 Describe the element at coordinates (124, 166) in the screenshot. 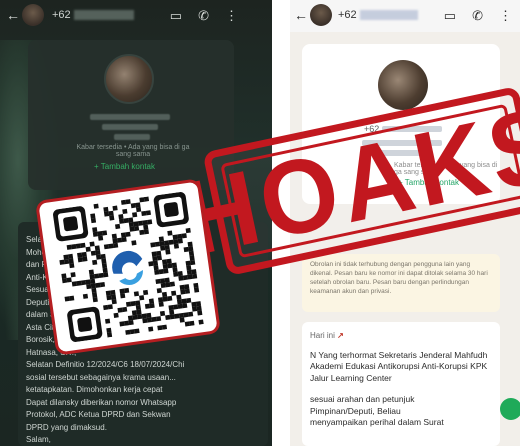

I see `add-contact-button: + Tambah kontak` at that location.